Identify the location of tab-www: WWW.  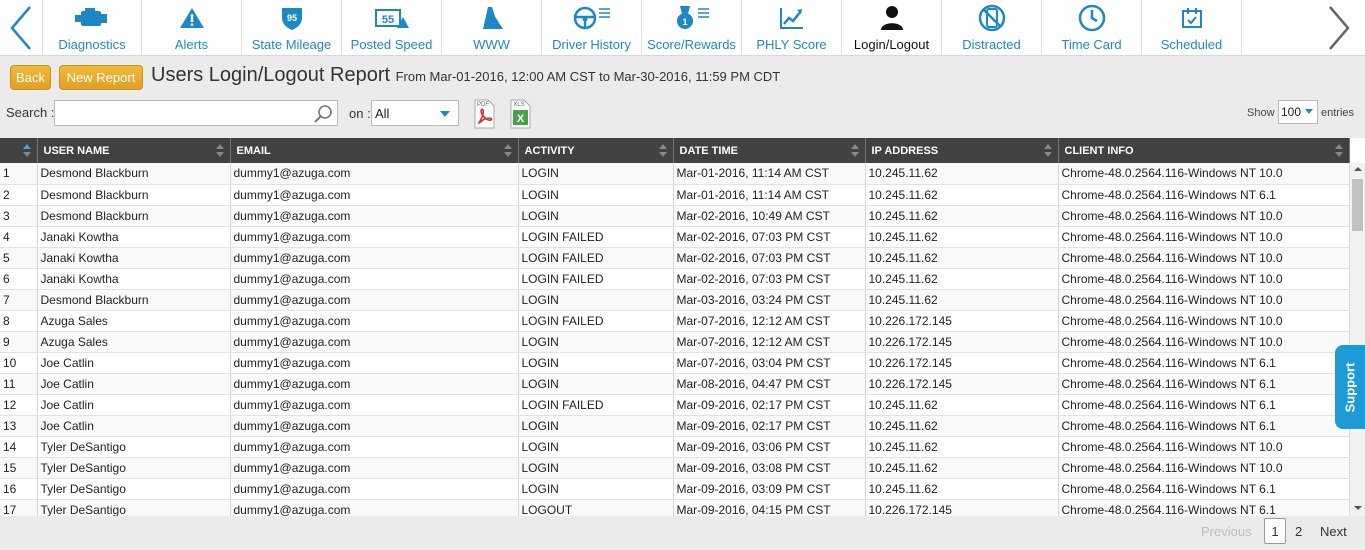
(492, 28).